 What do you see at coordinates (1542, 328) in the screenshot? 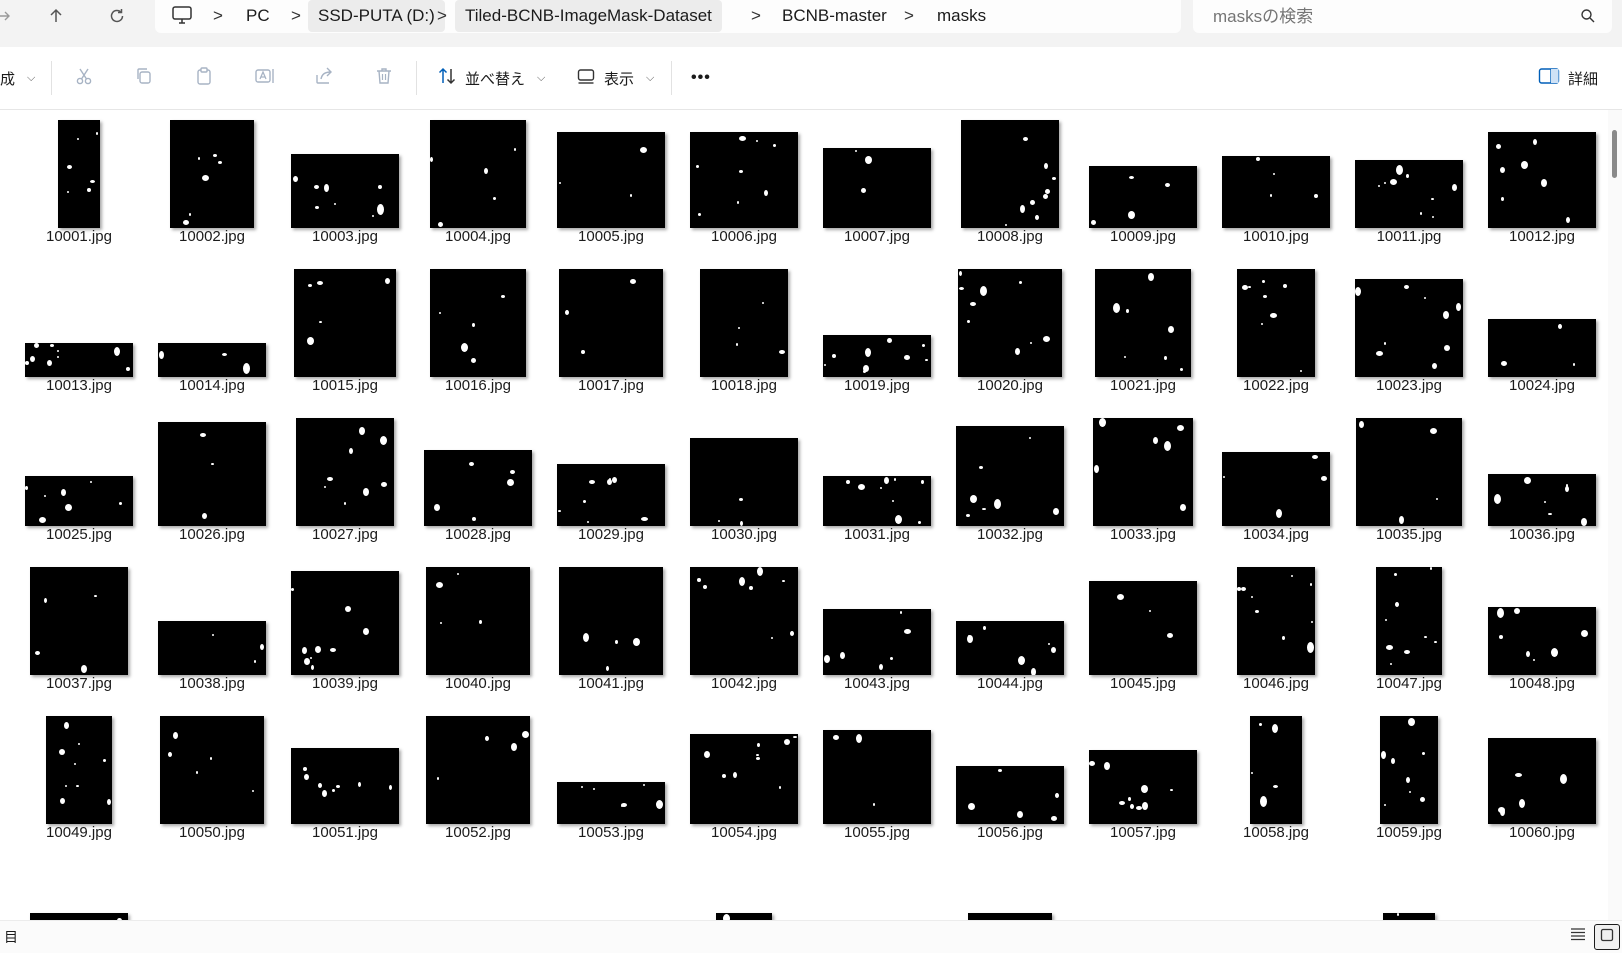
I see `file-item: 10024.jpg` at bounding box center [1542, 328].